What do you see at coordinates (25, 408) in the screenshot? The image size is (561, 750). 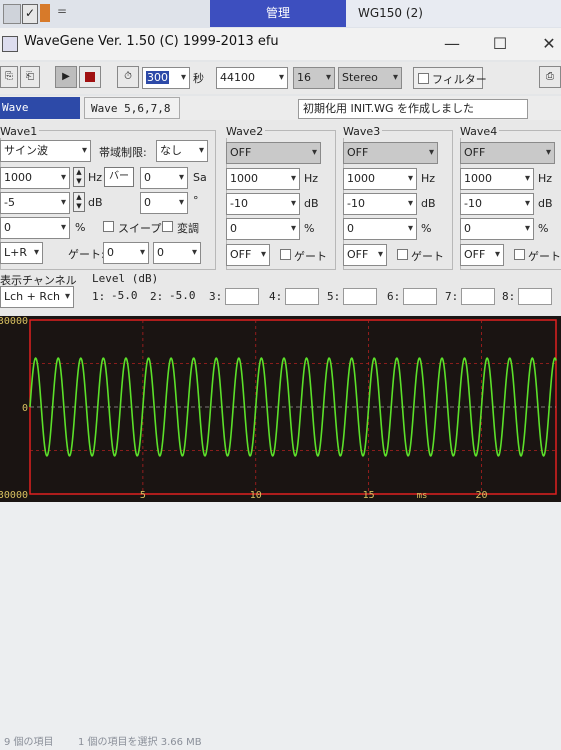 I see `y-tick-label: 0` at bounding box center [25, 408].